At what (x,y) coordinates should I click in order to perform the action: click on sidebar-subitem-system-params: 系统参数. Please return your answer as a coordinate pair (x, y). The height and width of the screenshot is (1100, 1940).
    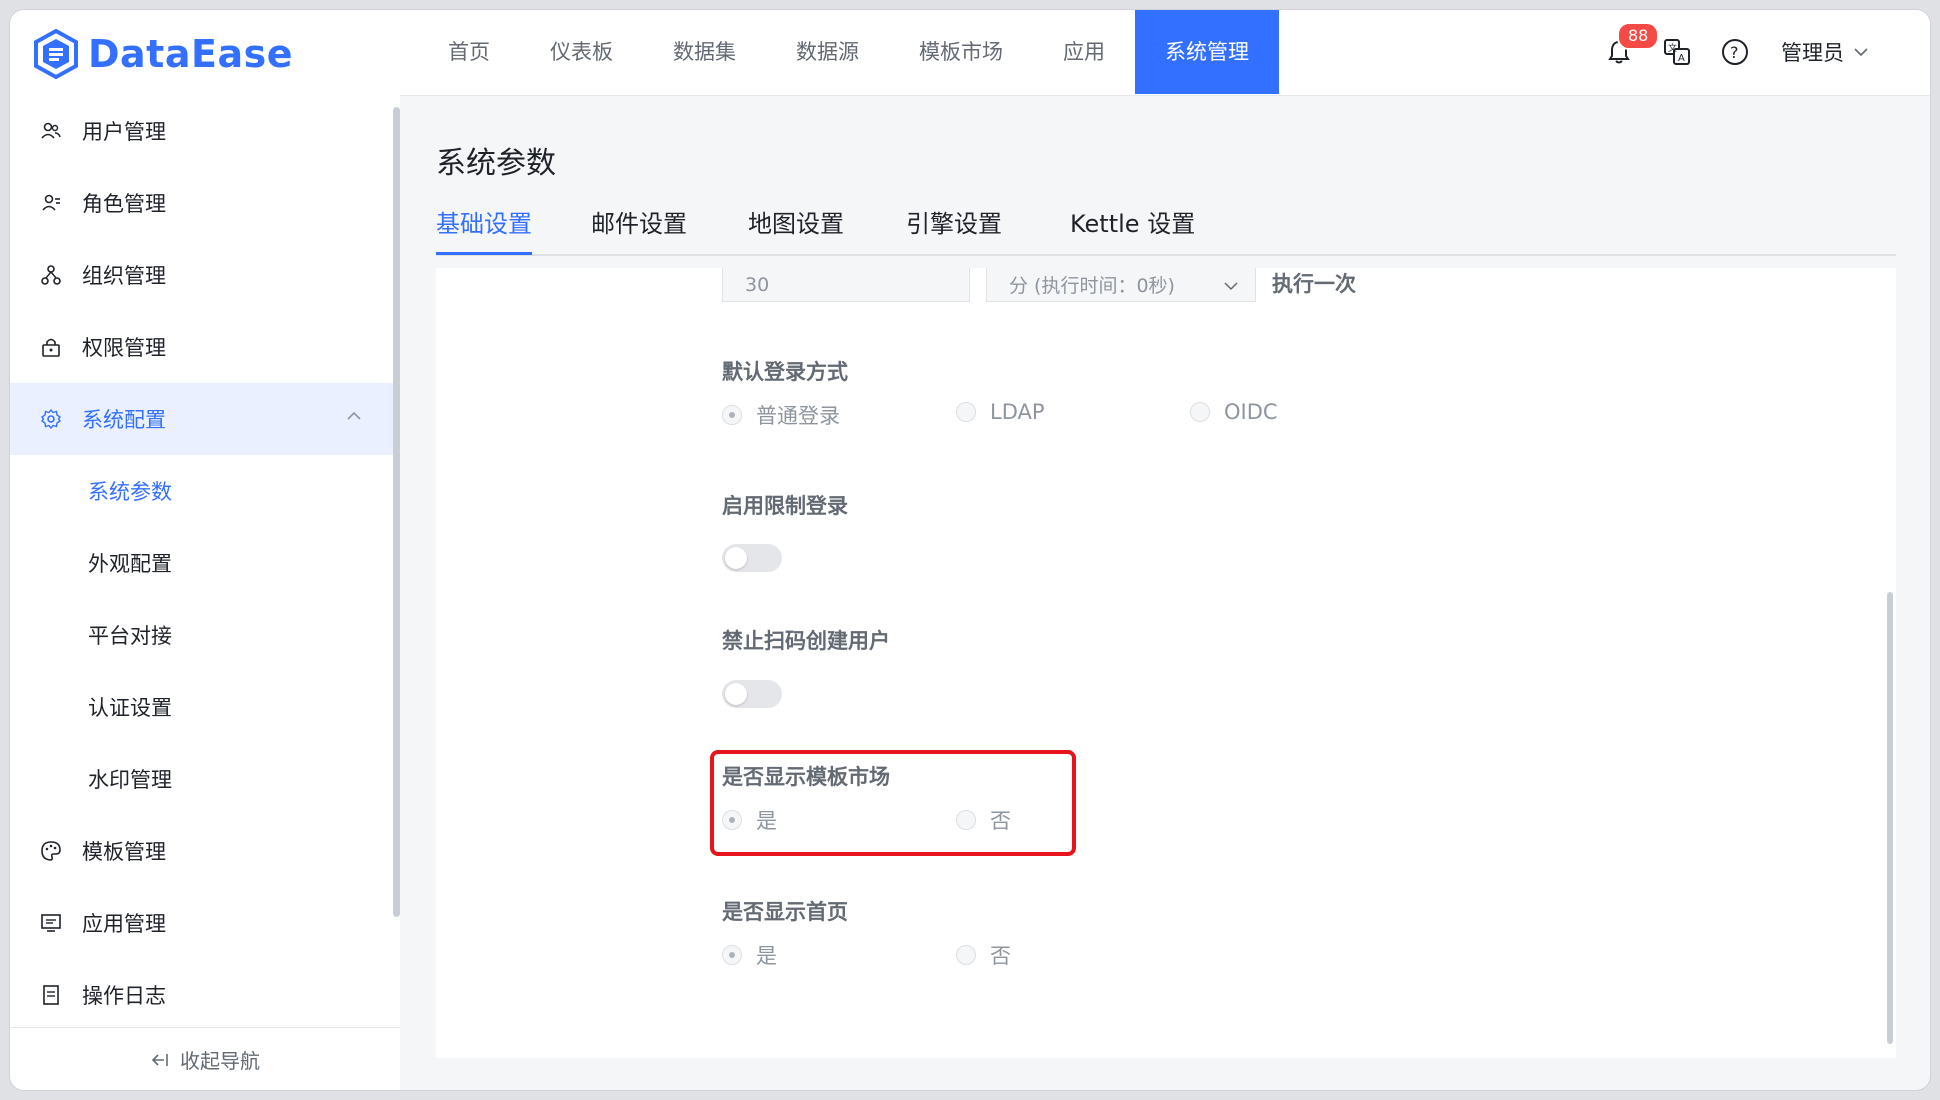
    Looking at the image, I should click on (201, 491).